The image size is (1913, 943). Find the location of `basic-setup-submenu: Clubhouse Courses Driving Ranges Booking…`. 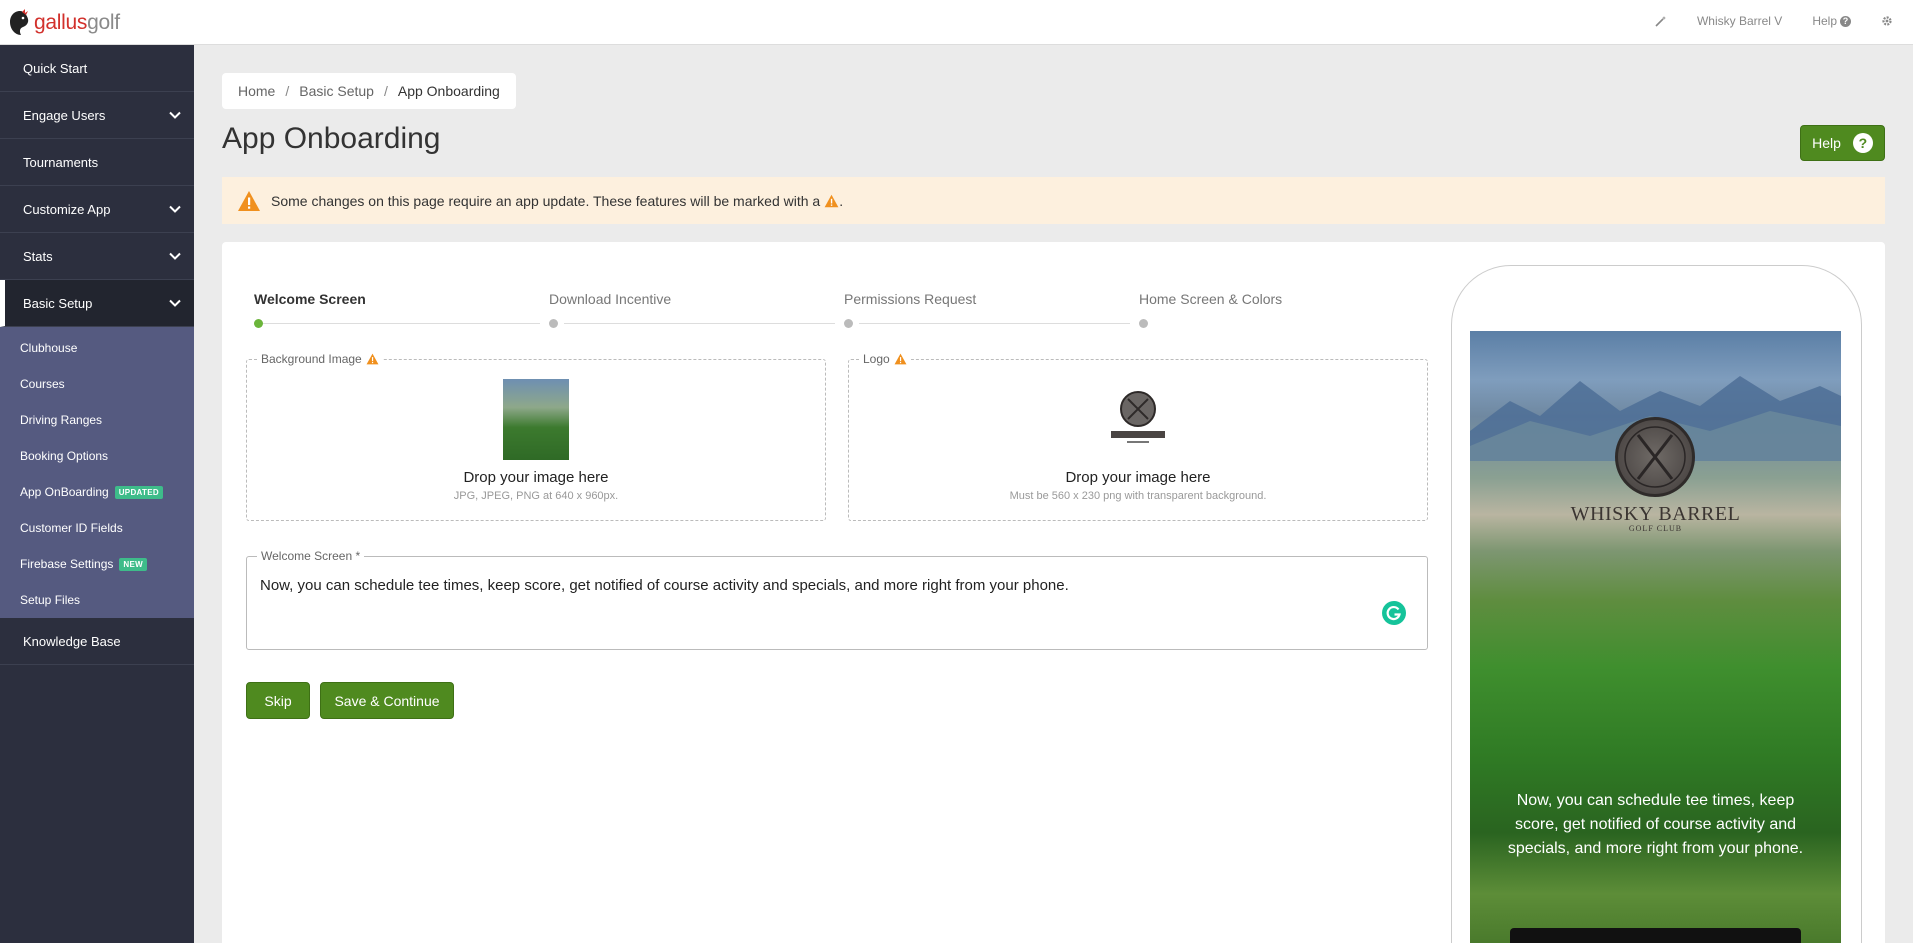

basic-setup-submenu: Clubhouse Courses Driving Ranges Booking… is located at coordinates (97, 472).